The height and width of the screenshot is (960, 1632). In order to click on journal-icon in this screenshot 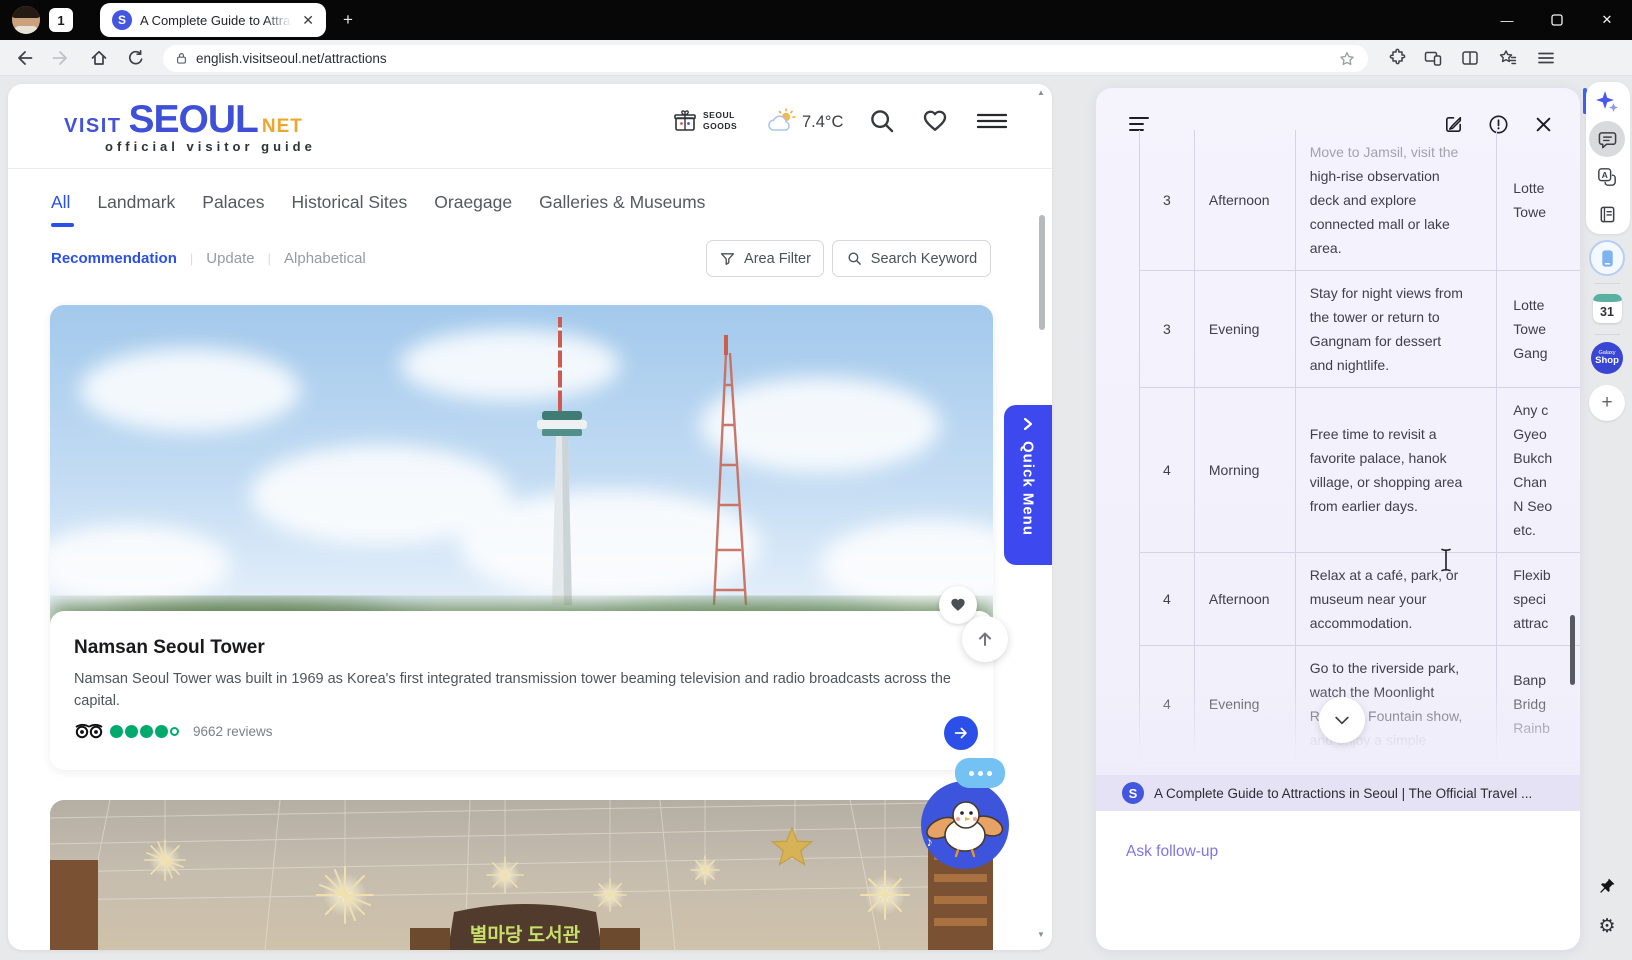, I will do `click(1607, 214)`.